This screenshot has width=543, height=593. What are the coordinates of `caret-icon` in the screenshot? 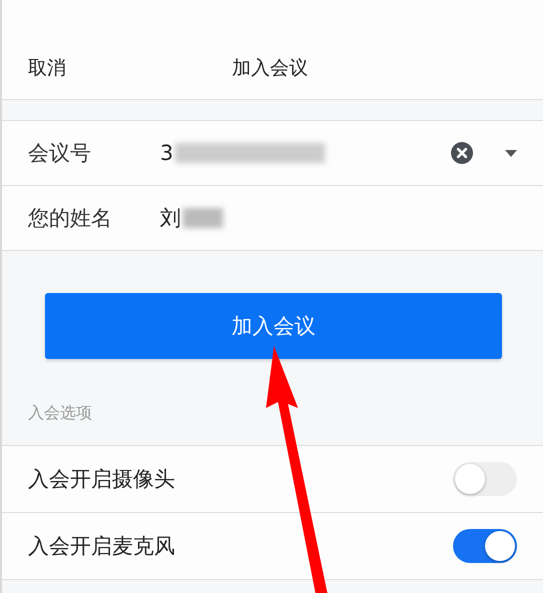 It's located at (511, 153).